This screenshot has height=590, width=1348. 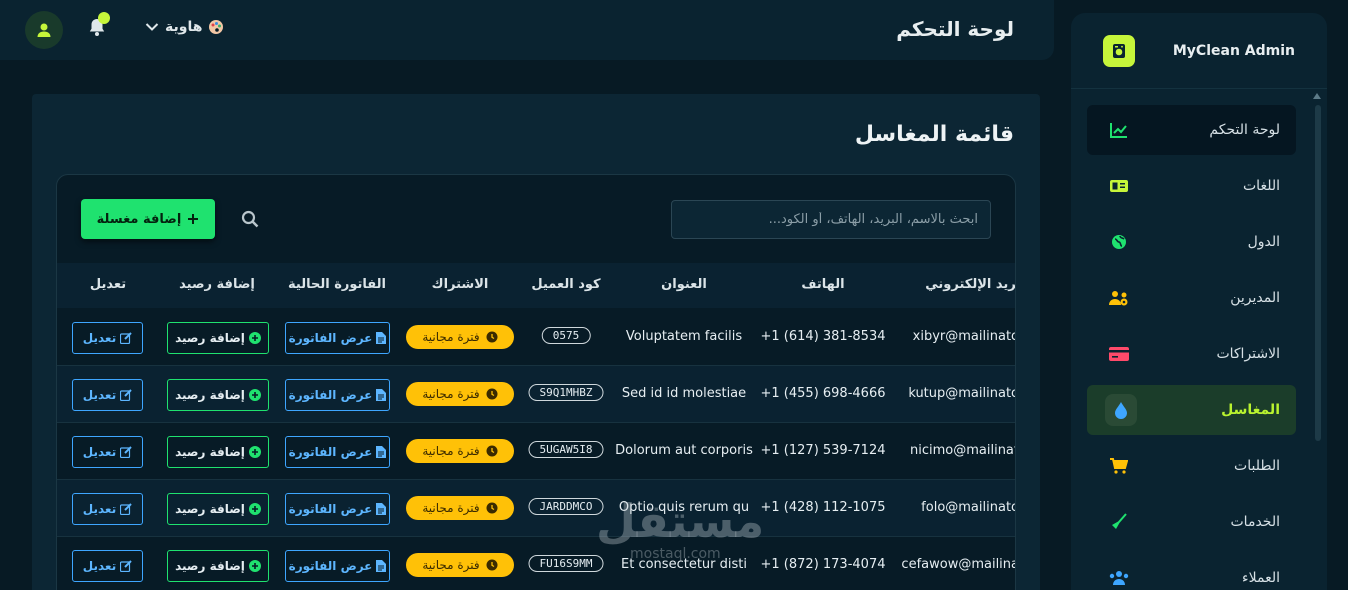 I want to click on sidebar-item-subscriptions: الاشتراكات, so click(x=1191, y=354).